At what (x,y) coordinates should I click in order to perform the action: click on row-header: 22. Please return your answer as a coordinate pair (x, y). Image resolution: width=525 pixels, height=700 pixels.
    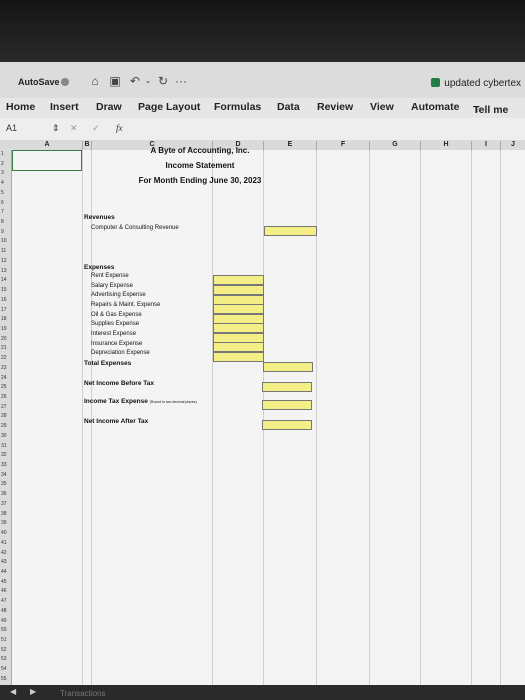
    Looking at the image, I should click on (4, 358).